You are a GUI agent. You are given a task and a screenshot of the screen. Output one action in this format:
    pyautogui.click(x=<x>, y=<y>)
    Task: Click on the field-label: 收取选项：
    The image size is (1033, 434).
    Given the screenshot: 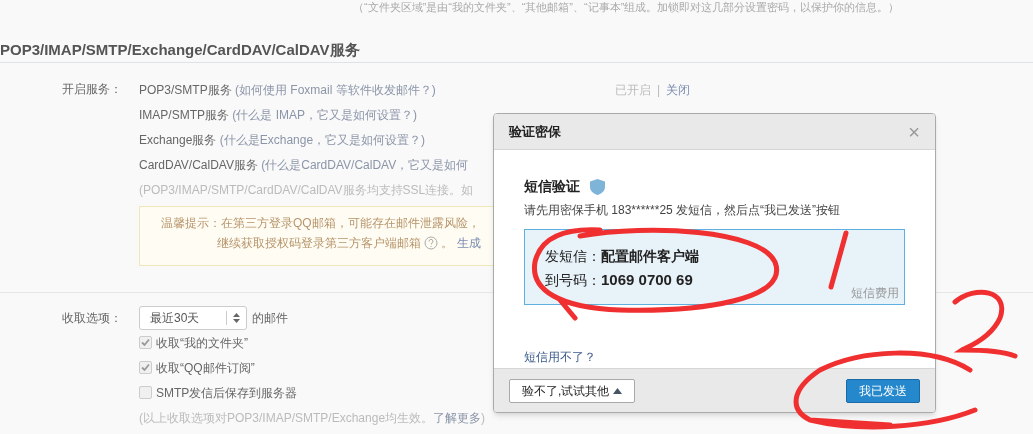 What is the action you would take?
    pyautogui.click(x=92, y=318)
    